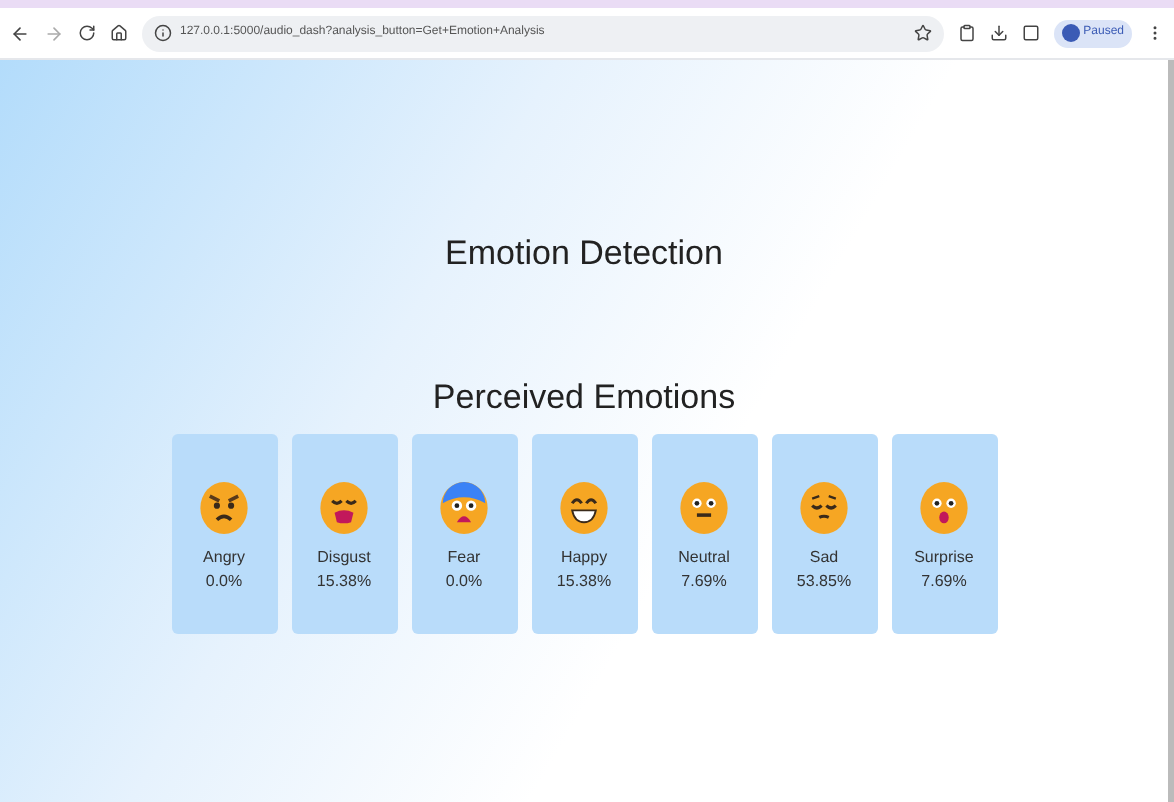  I want to click on emotion-label: Neutral, so click(704, 558).